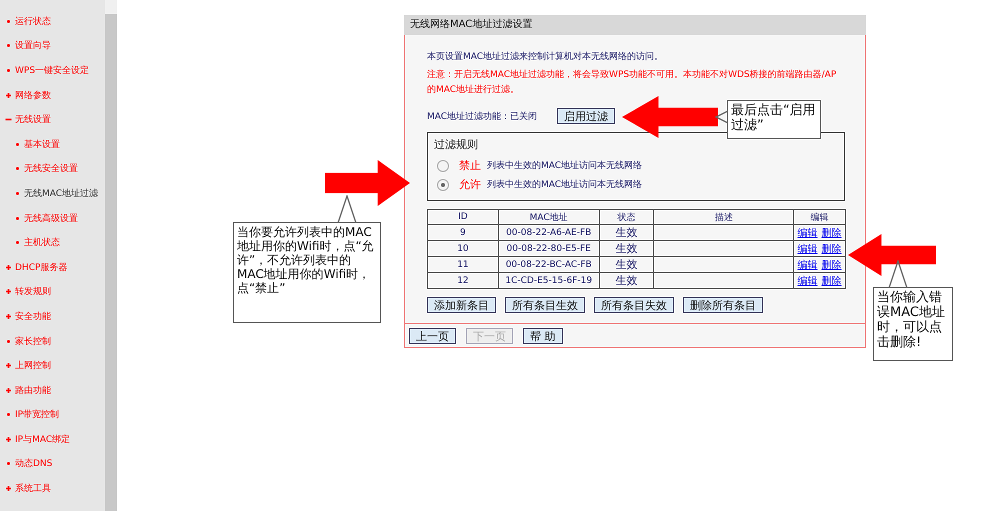 Image resolution: width=1000 pixels, height=511 pixels. Describe the element at coordinates (463, 280) in the screenshot. I see `table-cell: 12` at that location.